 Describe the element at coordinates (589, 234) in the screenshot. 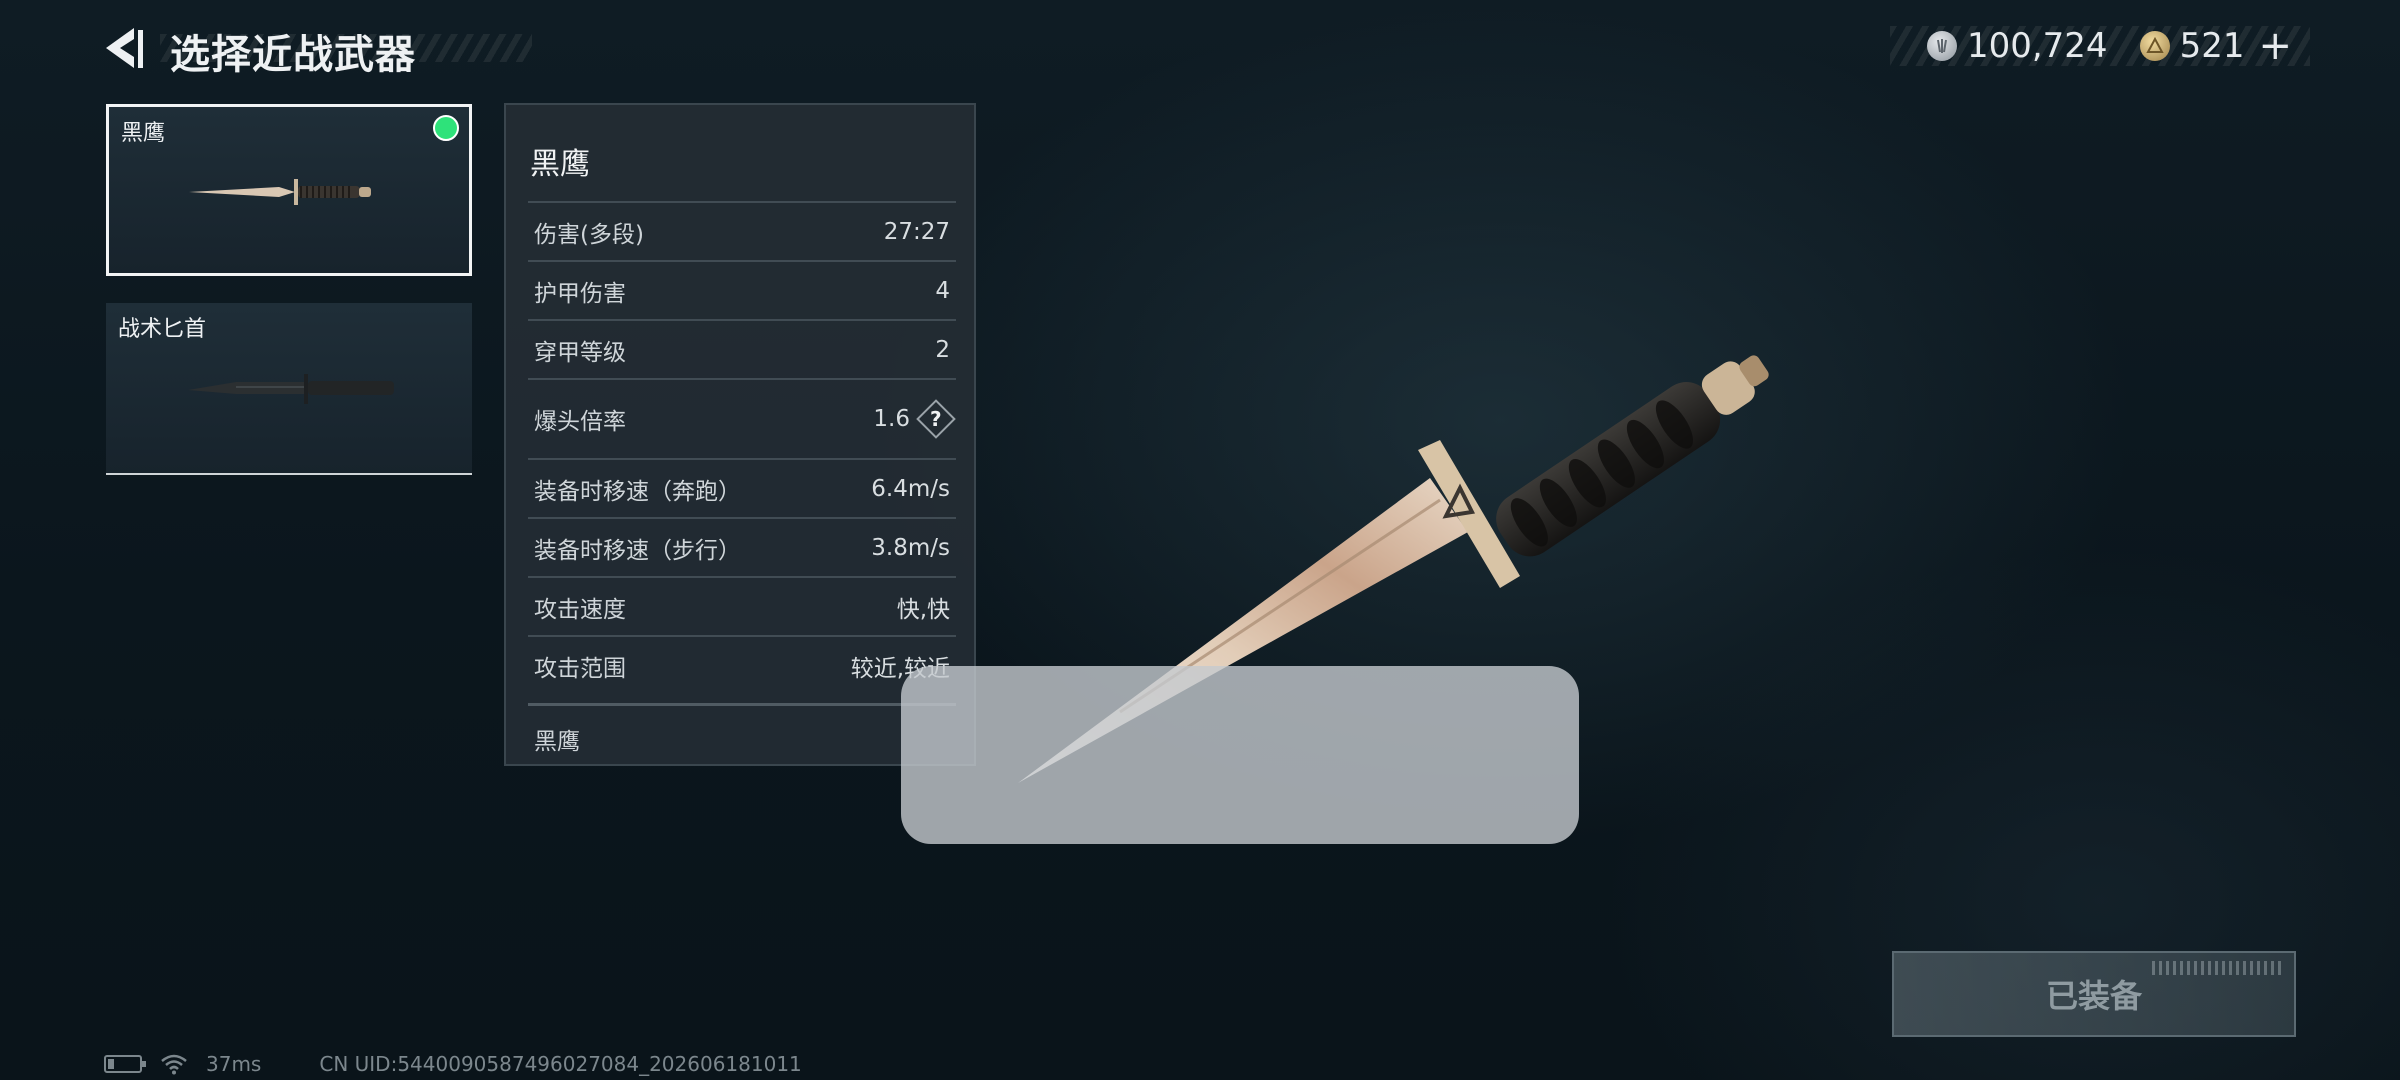

I see `stat-label: 伤害(多段)` at that location.